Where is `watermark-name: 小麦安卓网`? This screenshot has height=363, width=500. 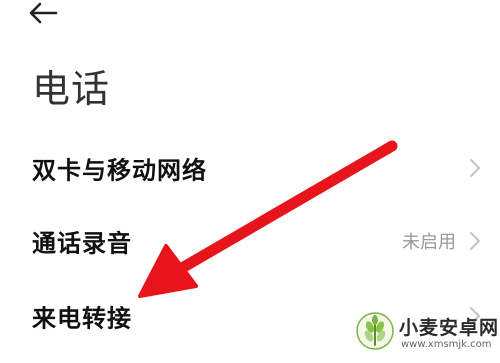 watermark-name: 小麦安卓网 is located at coordinates (449, 328).